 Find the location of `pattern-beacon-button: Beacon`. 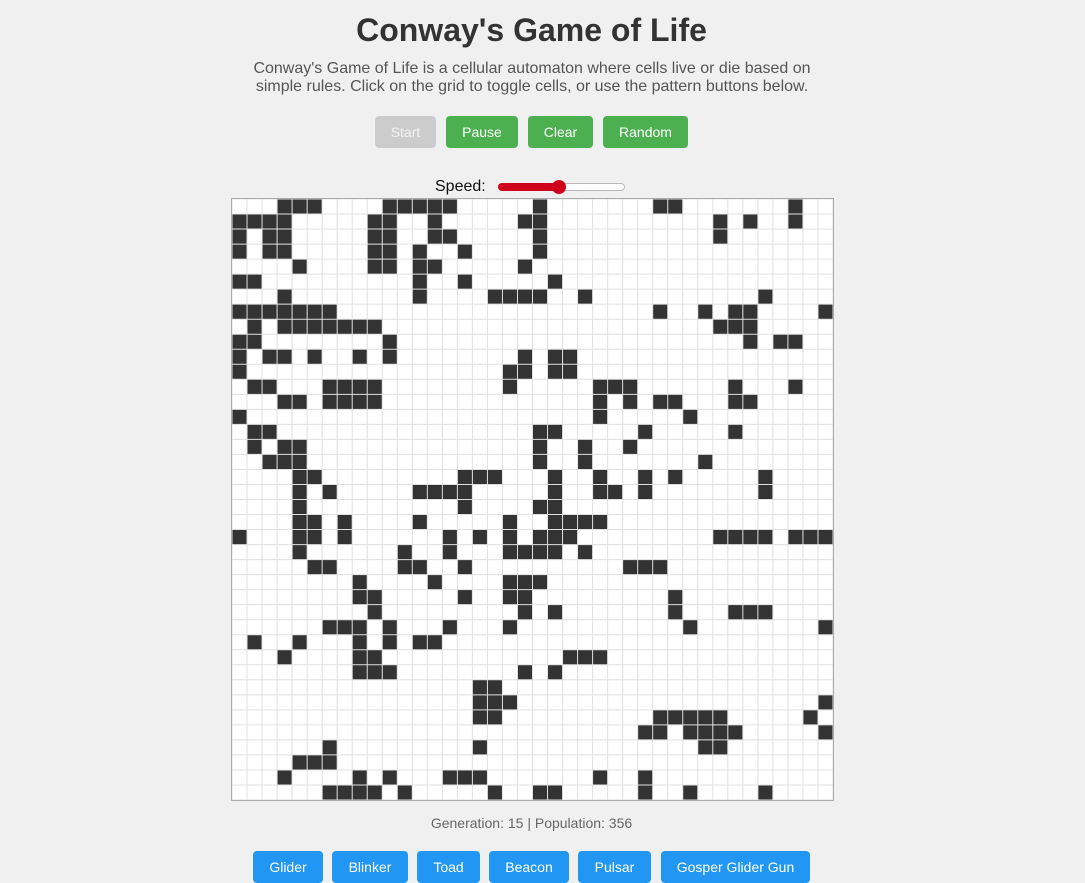

pattern-beacon-button: Beacon is located at coordinates (529, 867).